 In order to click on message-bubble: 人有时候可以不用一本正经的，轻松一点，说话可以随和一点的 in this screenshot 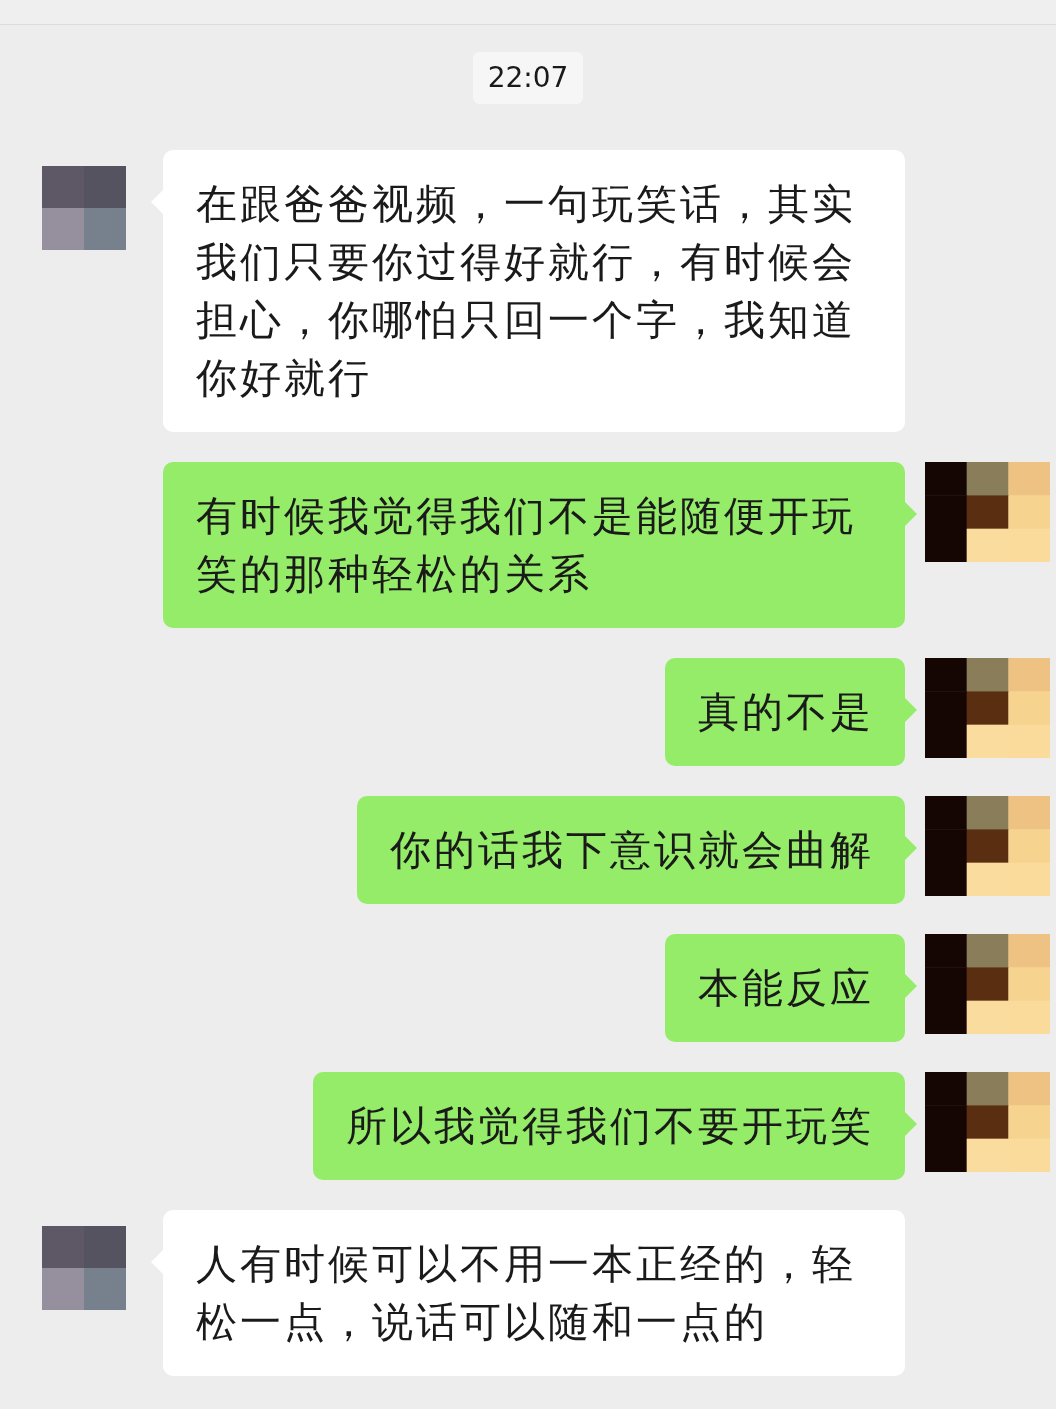, I will do `click(534, 1293)`.